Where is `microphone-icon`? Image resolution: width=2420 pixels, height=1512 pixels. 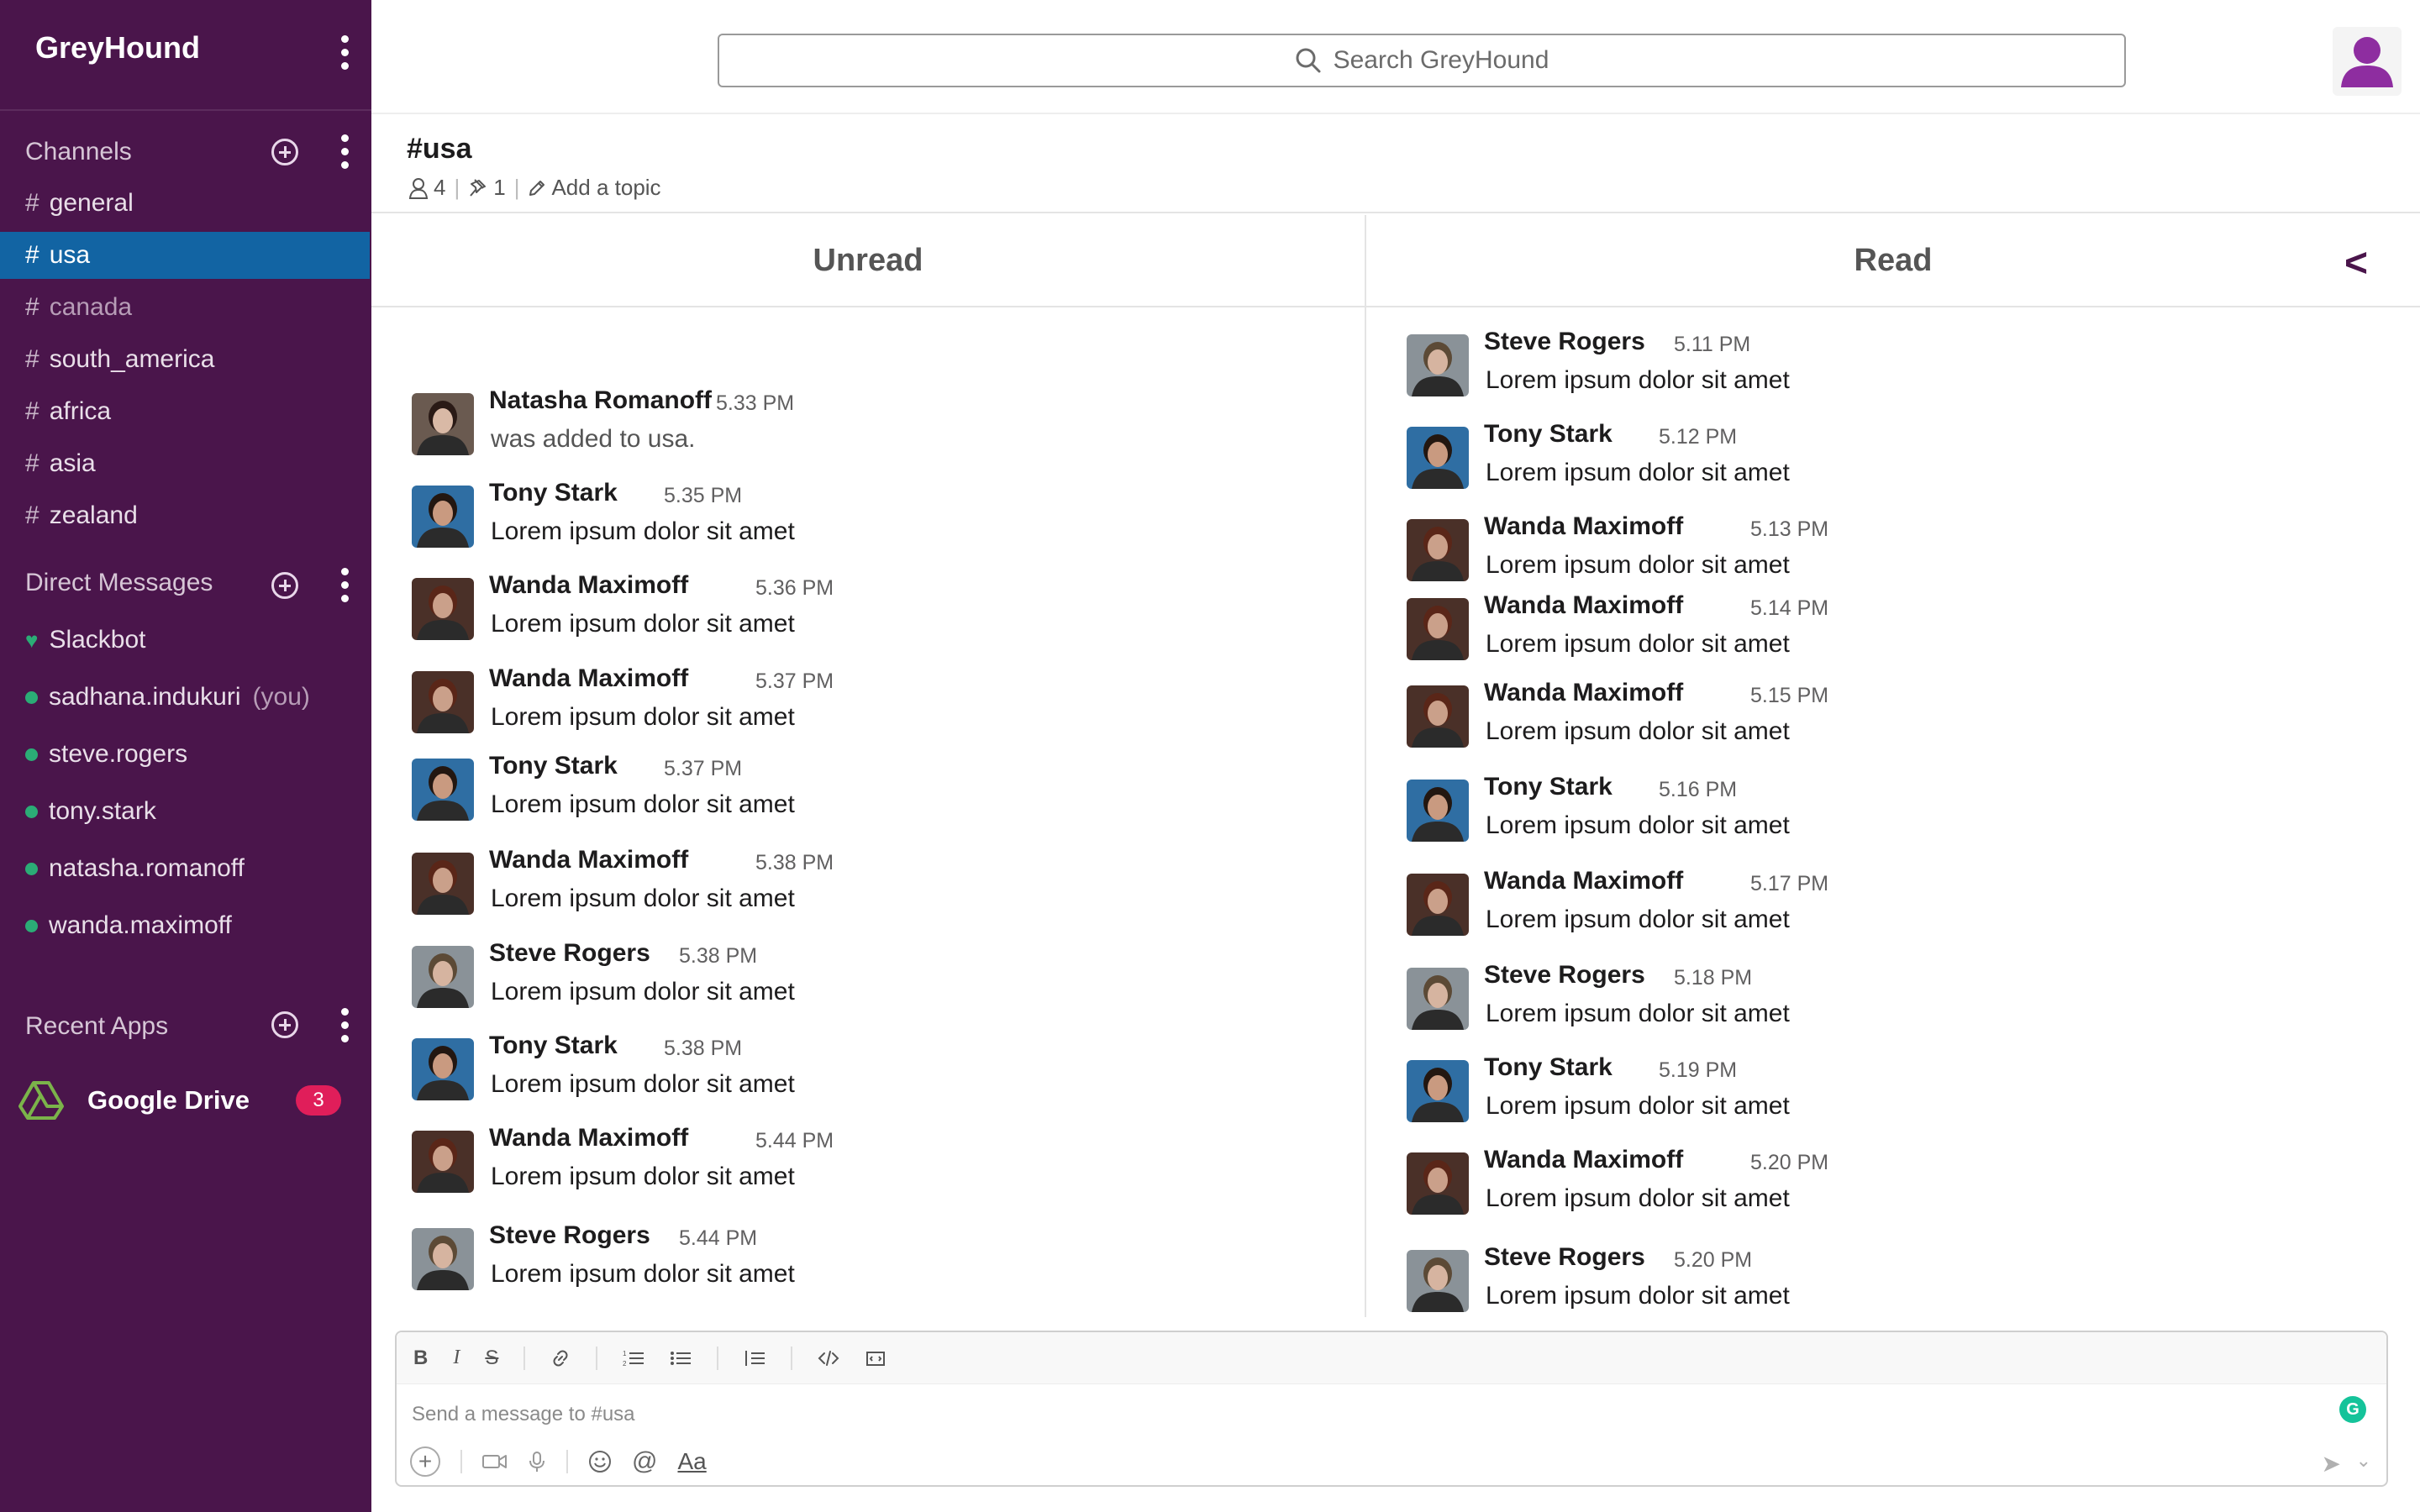 microphone-icon is located at coordinates (537, 1462).